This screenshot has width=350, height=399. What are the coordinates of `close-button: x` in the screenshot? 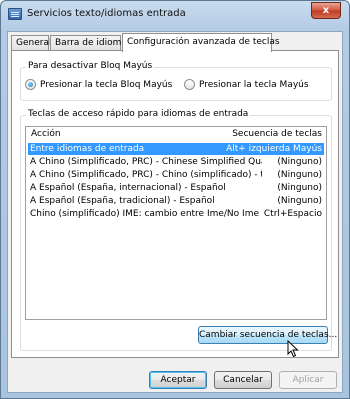 It's located at (326, 10).